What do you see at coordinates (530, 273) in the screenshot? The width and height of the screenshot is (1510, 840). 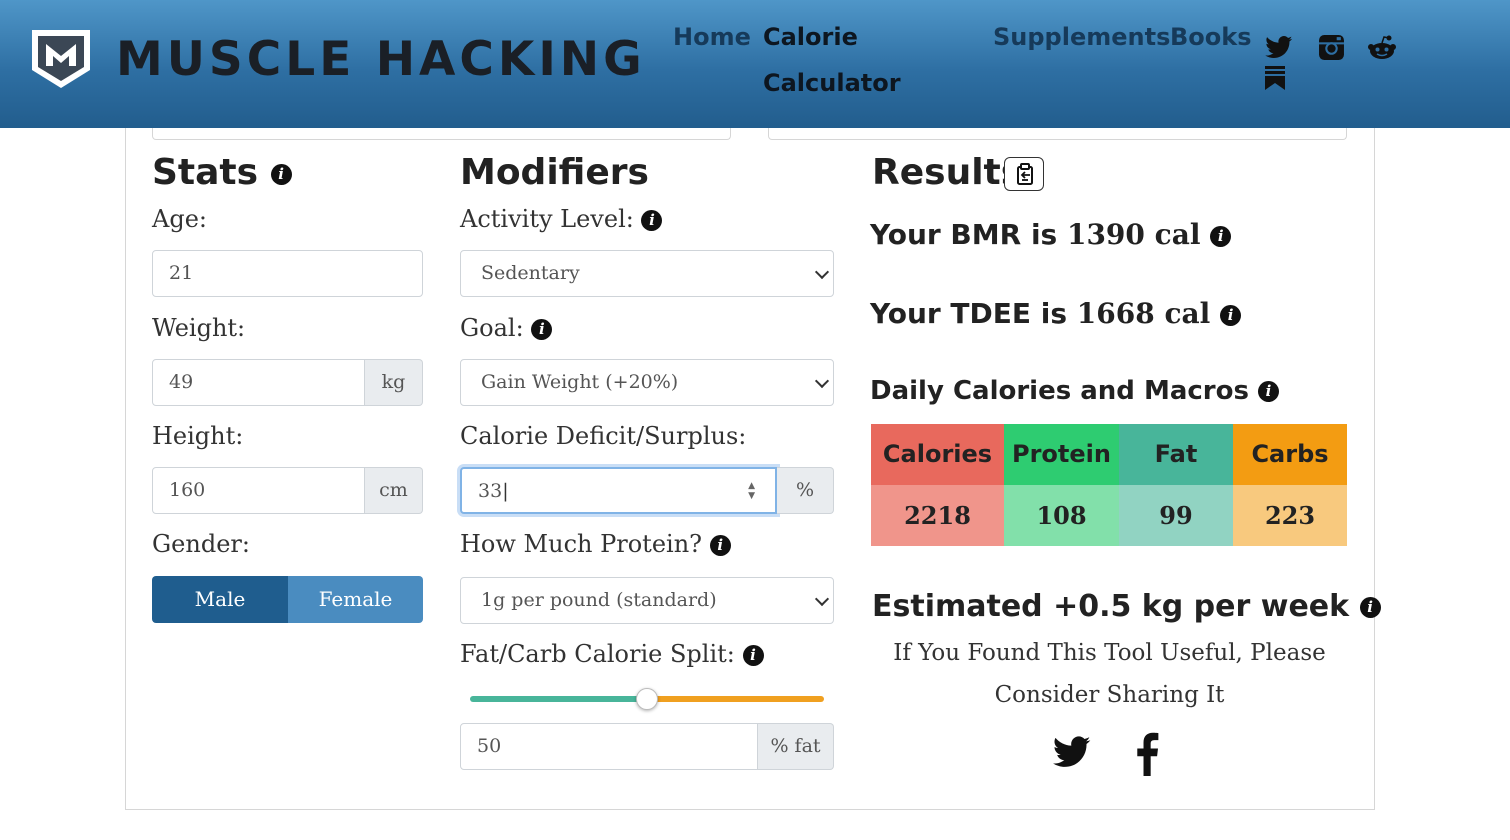 I see `activity-select-value: Sedentary` at bounding box center [530, 273].